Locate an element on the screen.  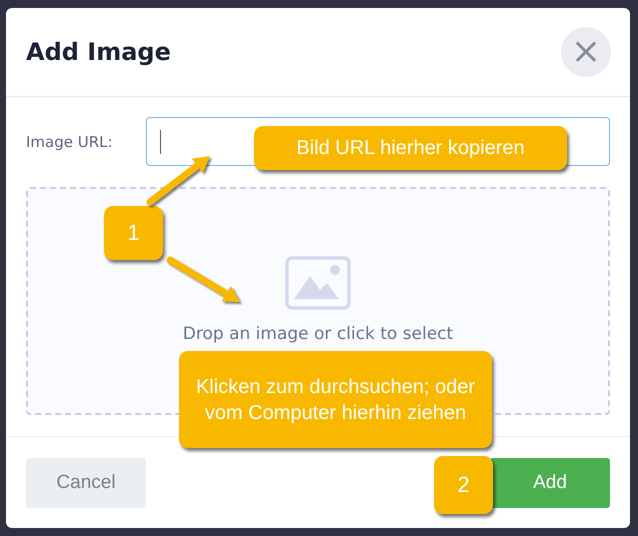
image-icon is located at coordinates (318, 283).